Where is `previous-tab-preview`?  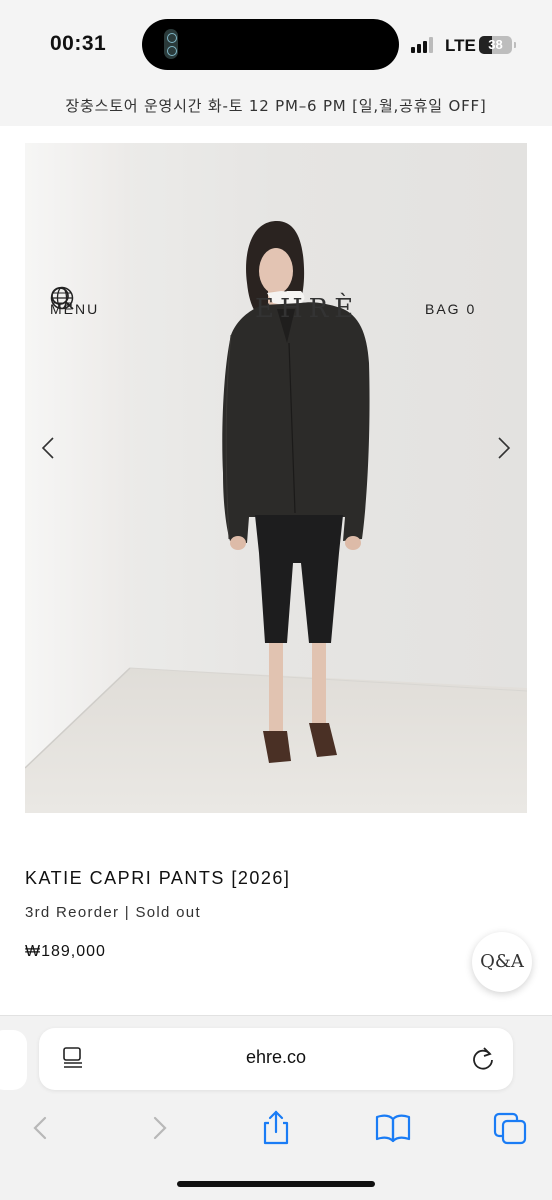 previous-tab-preview is located at coordinates (13, 1060).